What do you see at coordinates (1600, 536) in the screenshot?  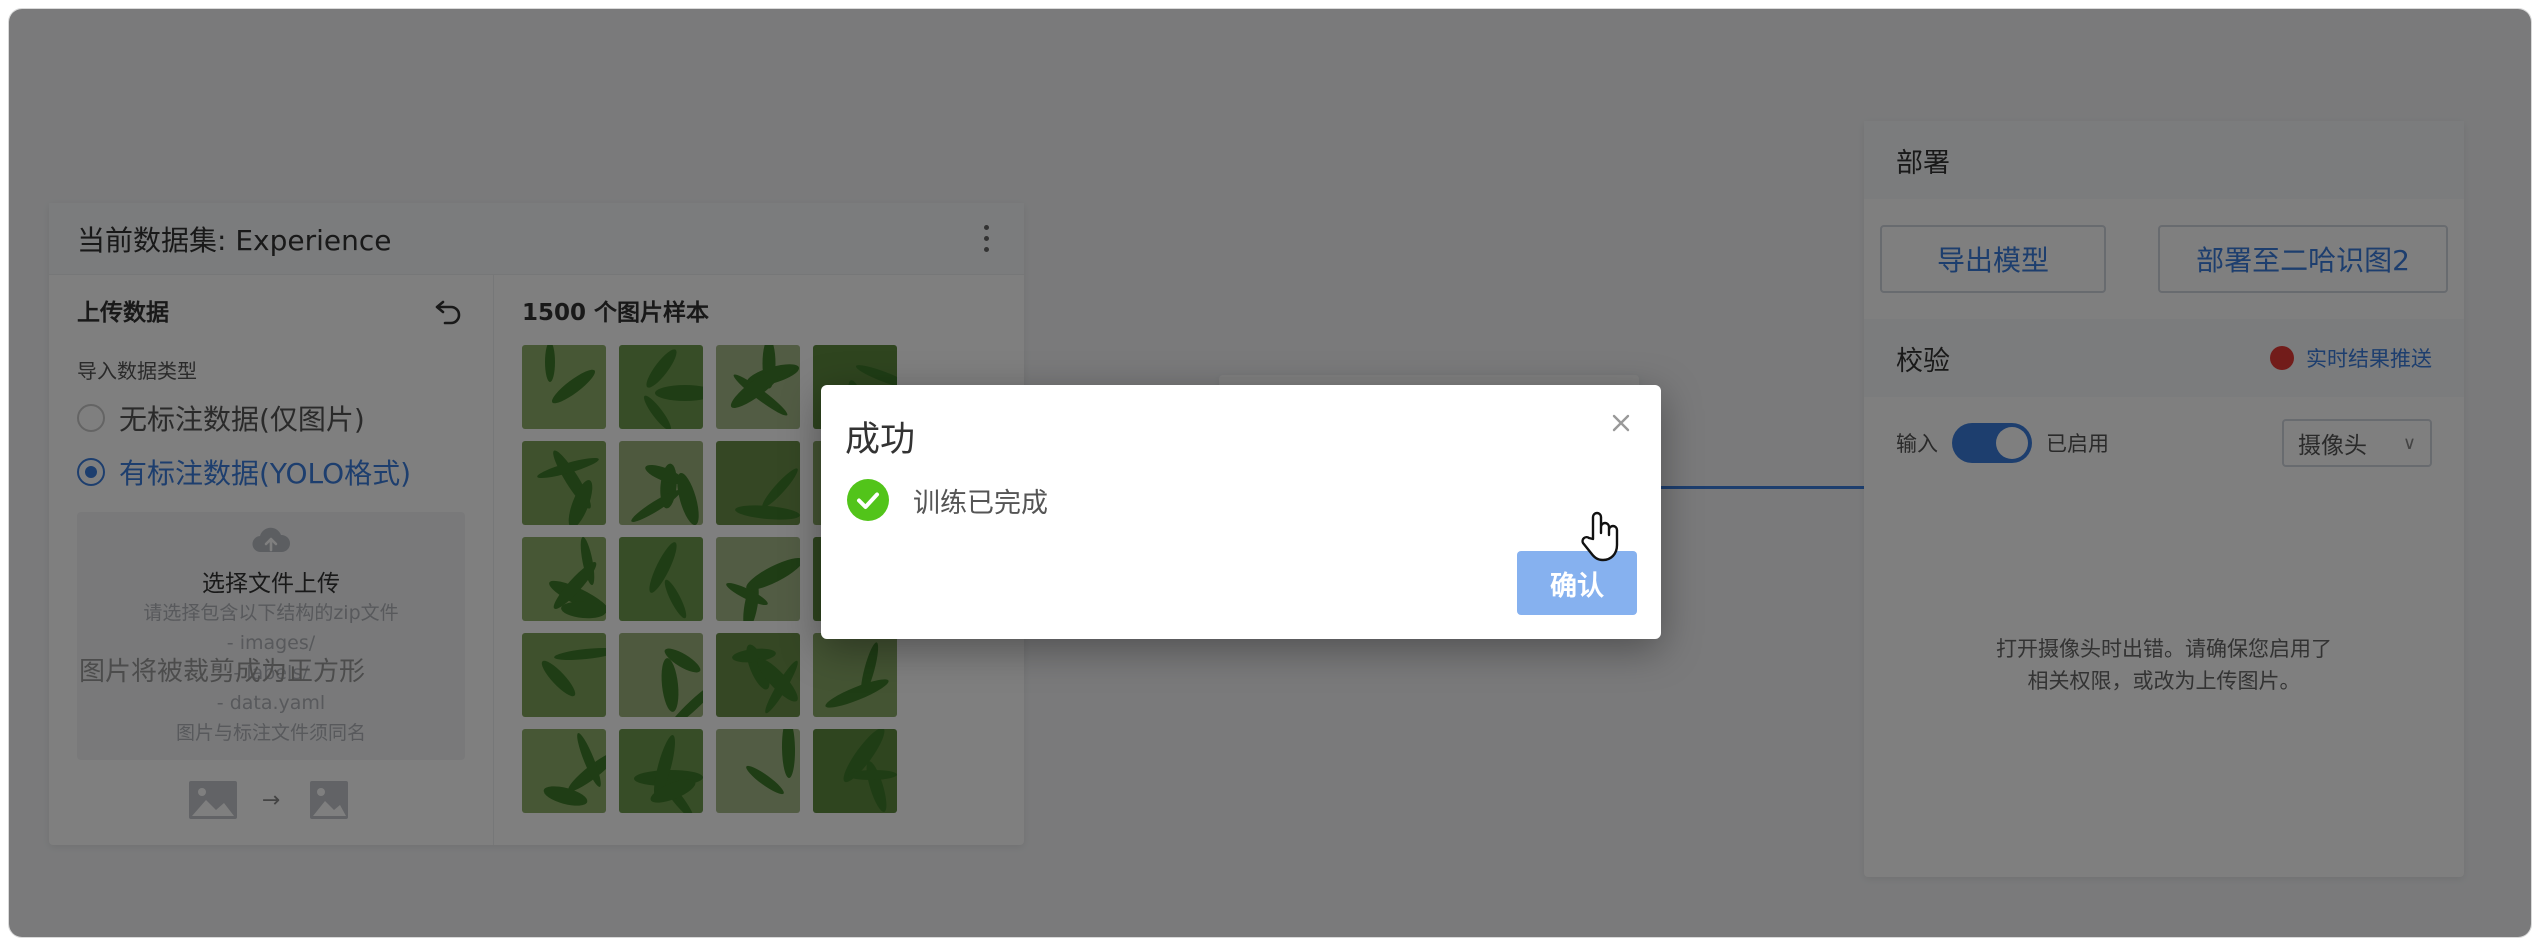 I see `hand-pointer-icon` at bounding box center [1600, 536].